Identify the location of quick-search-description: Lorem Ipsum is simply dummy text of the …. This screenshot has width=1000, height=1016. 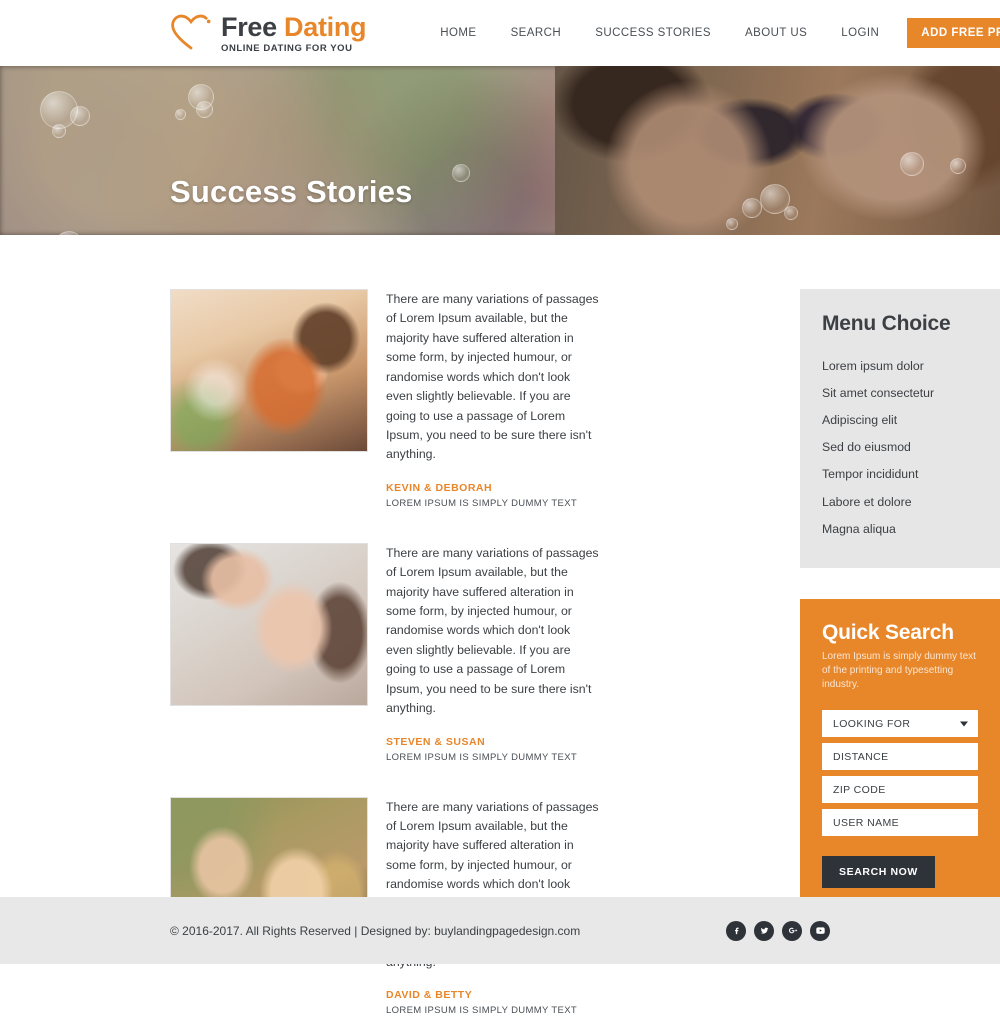
(899, 671).